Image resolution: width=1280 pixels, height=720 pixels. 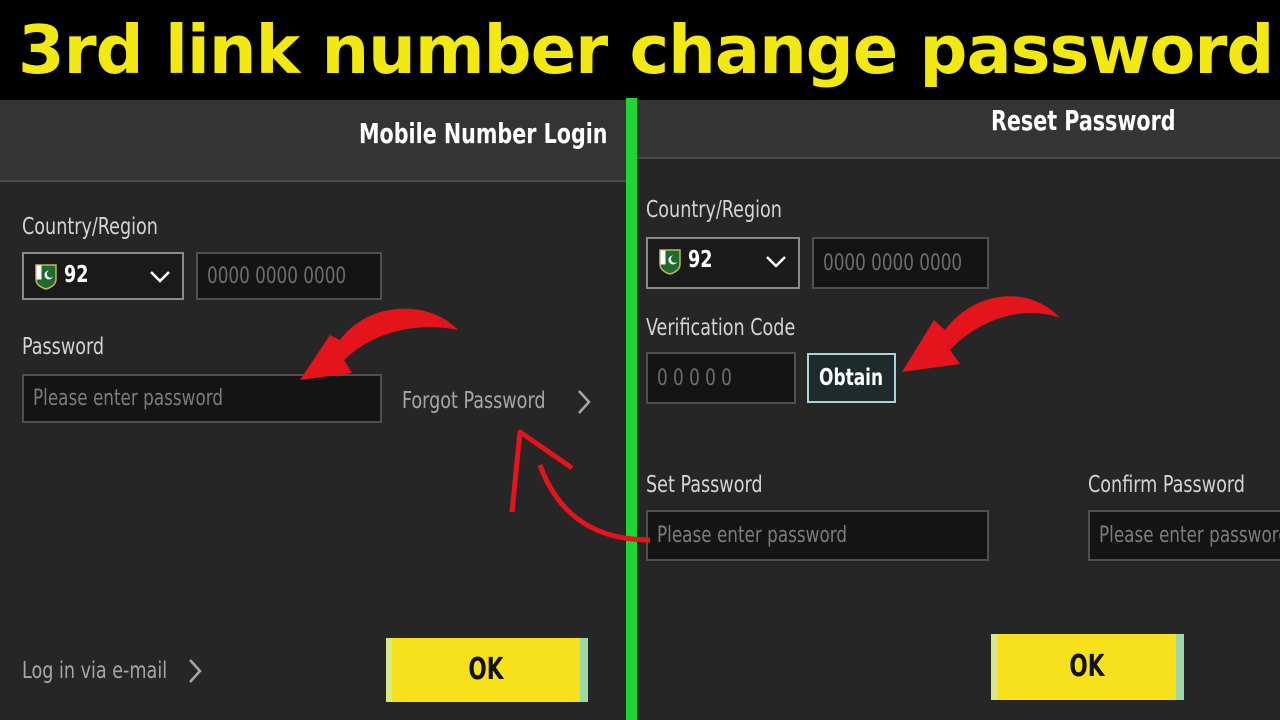 I want to click on confirm-password-input: Please enter password, so click(x=1184, y=535).